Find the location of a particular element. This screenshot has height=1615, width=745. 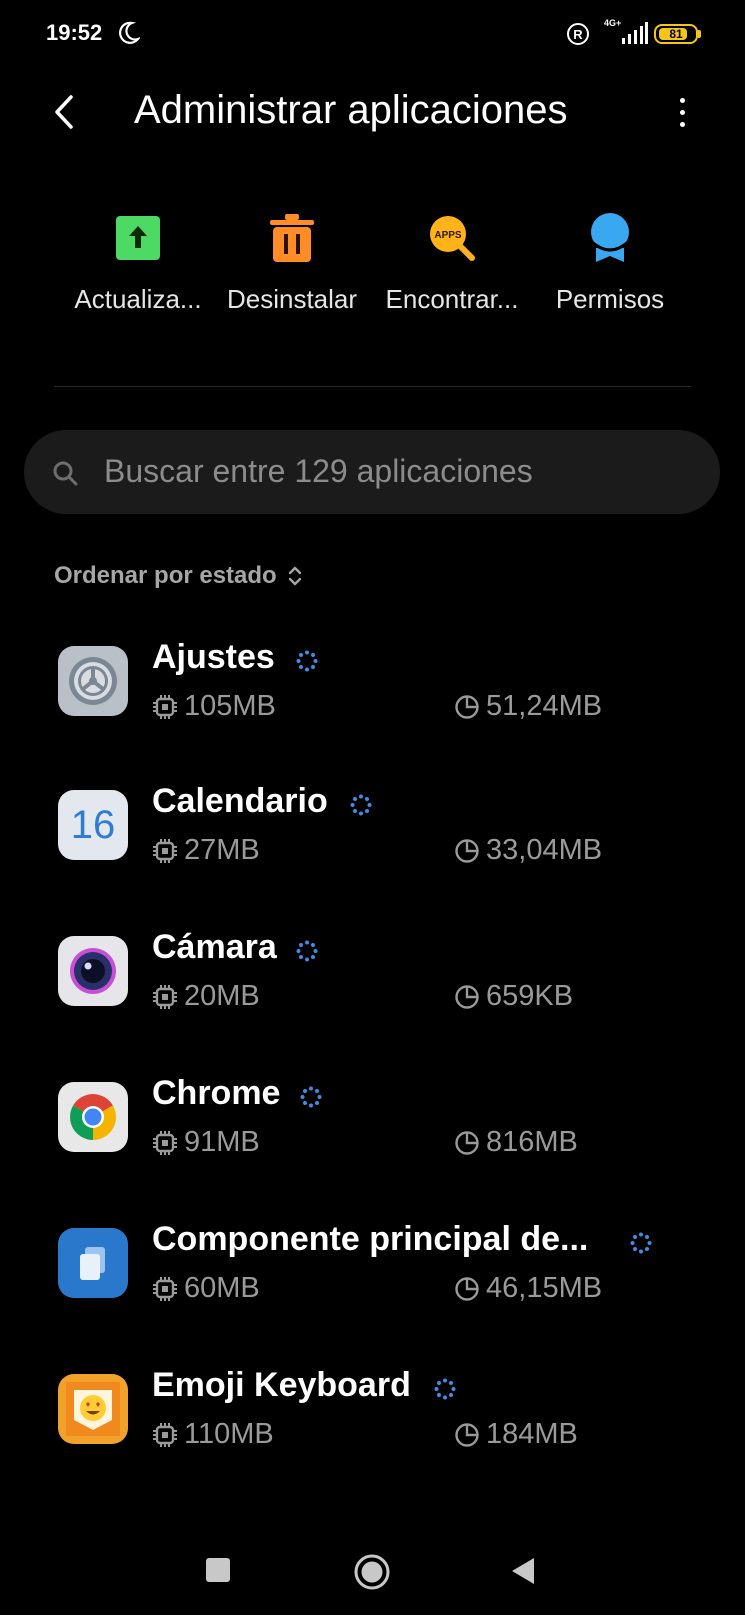

moon-icon is located at coordinates (129, 32).